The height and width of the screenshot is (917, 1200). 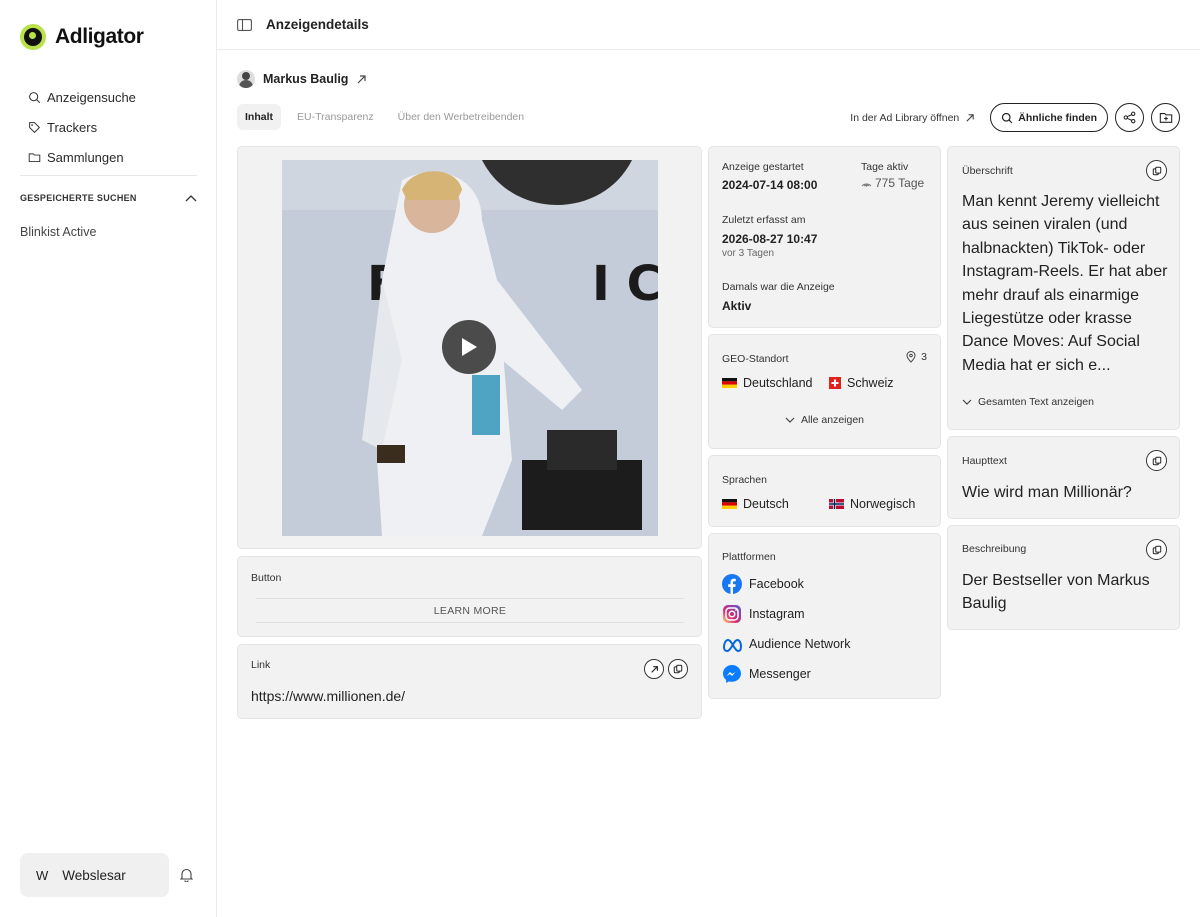 What do you see at coordinates (266, 578) in the screenshot?
I see `cta-button-label: Button` at bounding box center [266, 578].